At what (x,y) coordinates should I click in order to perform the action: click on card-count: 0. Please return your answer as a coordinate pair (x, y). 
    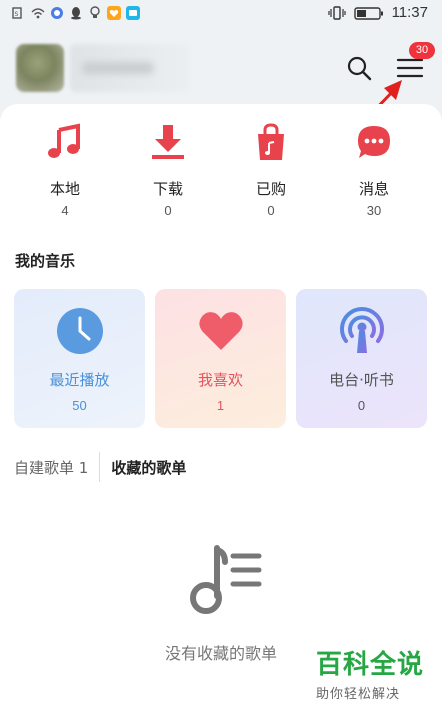
    Looking at the image, I should click on (361, 405).